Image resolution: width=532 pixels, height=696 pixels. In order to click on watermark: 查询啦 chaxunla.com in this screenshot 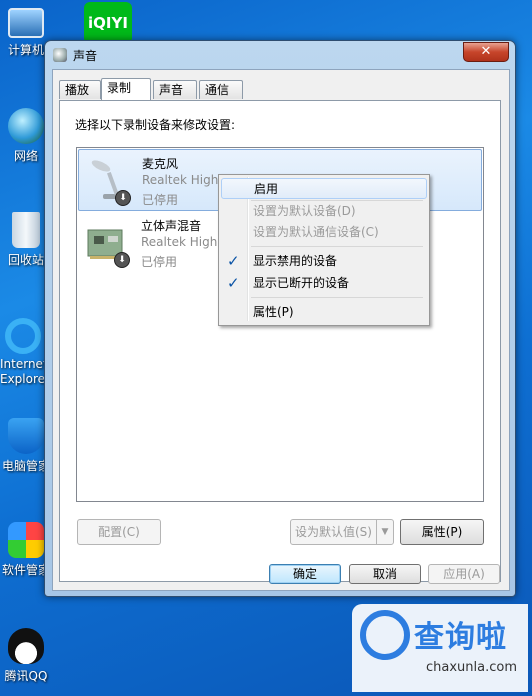, I will do `click(440, 648)`.